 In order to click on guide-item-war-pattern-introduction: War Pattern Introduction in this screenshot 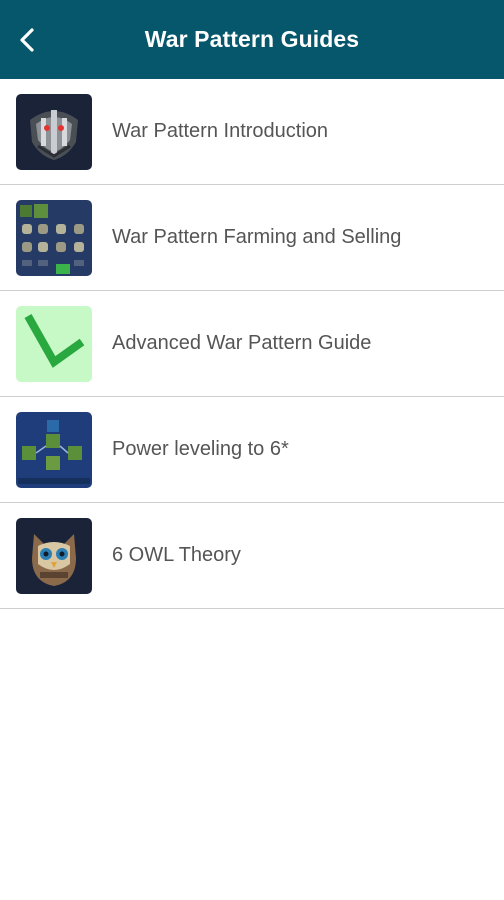, I will do `click(252, 132)`.